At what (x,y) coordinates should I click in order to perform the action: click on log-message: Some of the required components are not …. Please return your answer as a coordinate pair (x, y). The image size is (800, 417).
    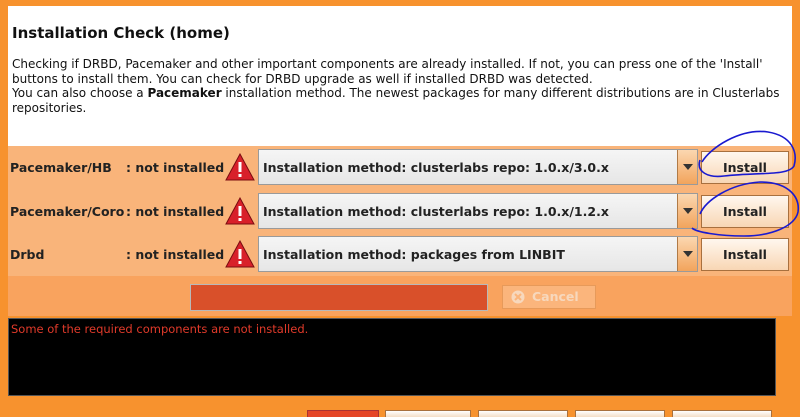
    Looking at the image, I should click on (160, 329).